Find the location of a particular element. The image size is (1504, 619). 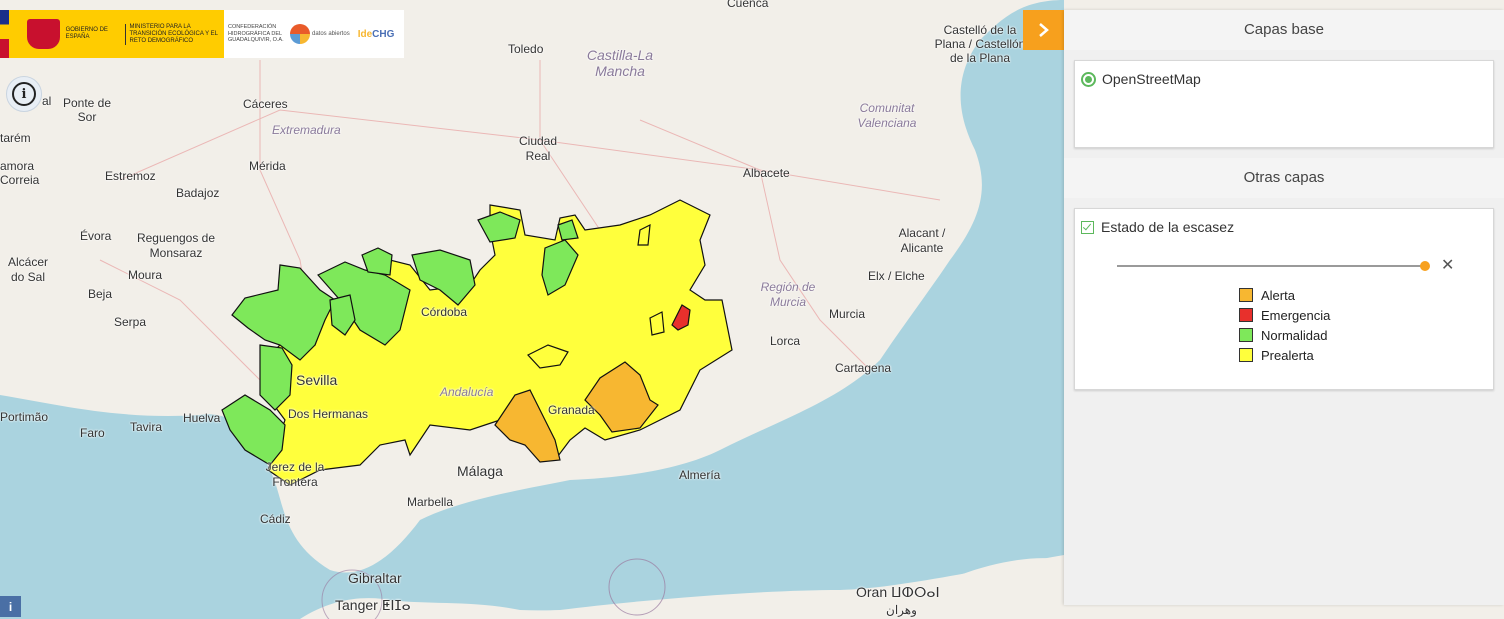

other-layers-title: Otras capas is located at coordinates (1284, 178).